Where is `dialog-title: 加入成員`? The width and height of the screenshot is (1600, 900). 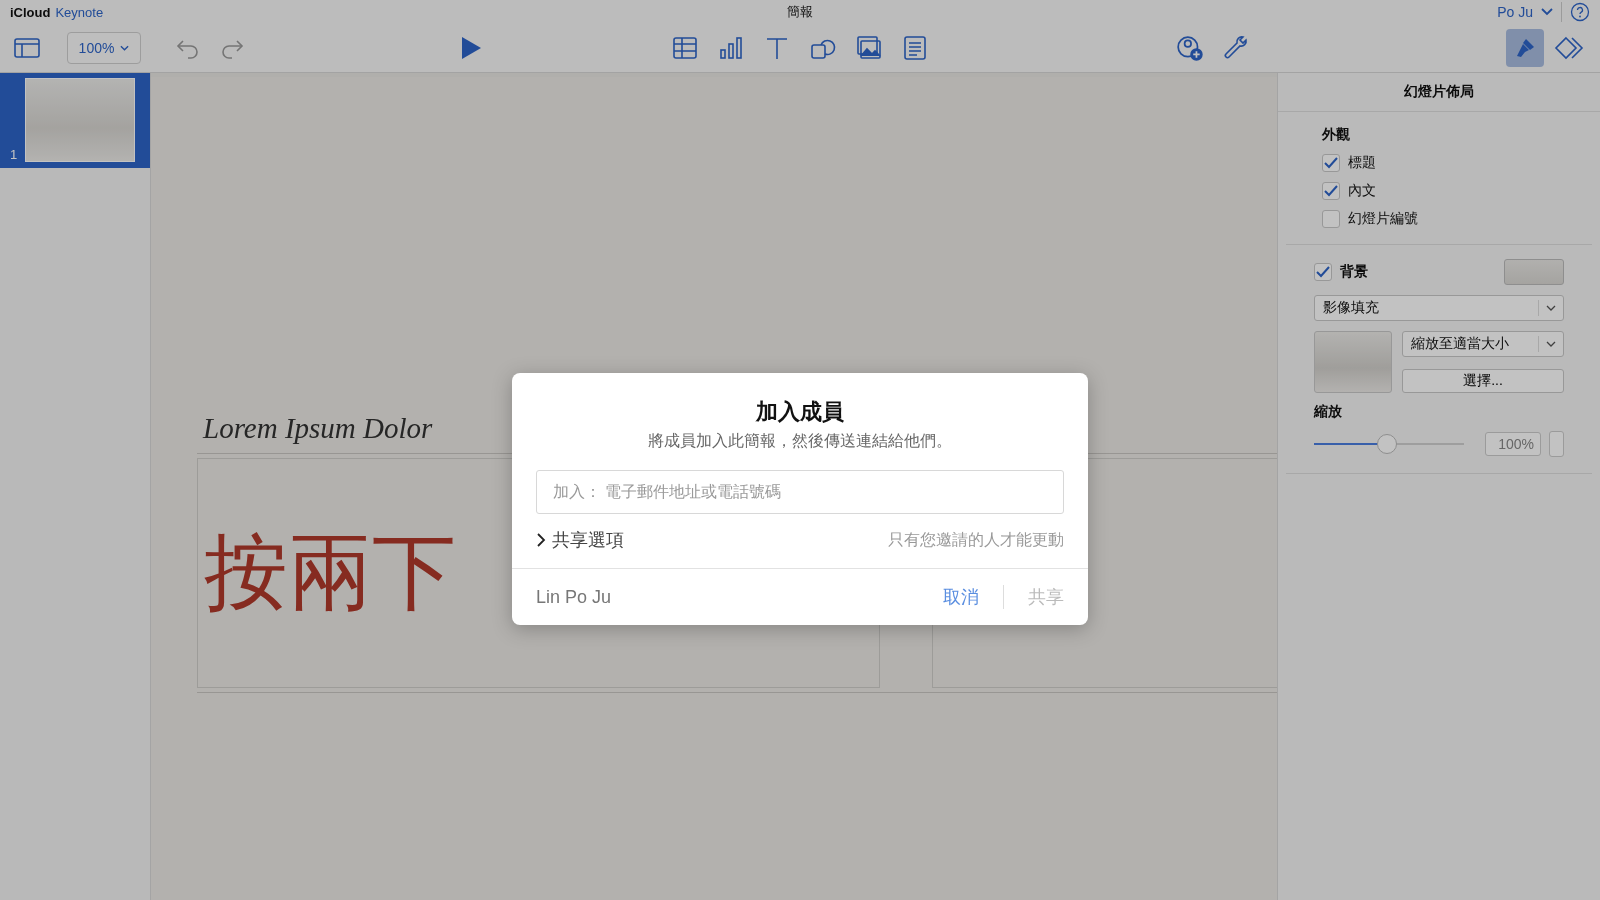
dialog-title: 加入成員 is located at coordinates (799, 412).